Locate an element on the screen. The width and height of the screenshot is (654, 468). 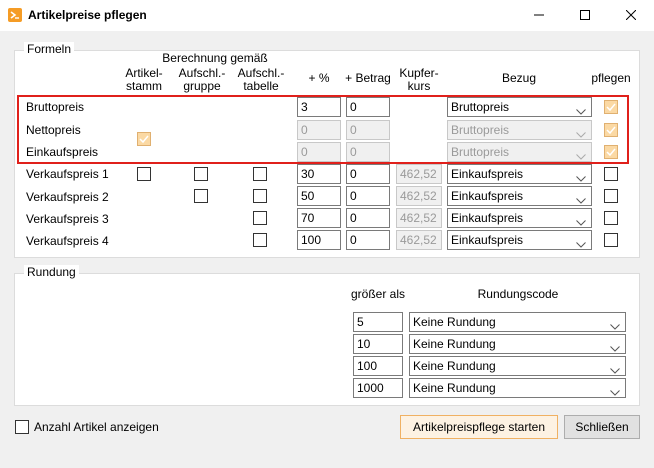
prozent-input-nettopreis: 0 is located at coordinates (319, 130).